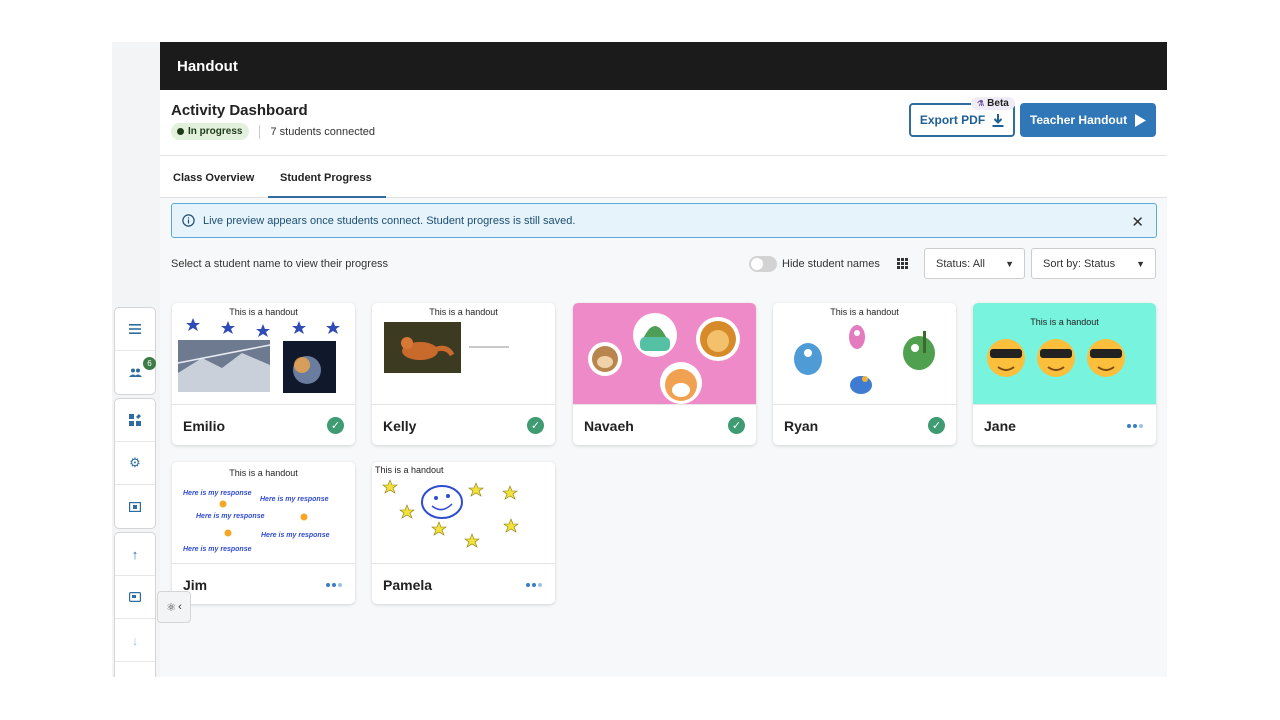 Image resolution: width=1280 pixels, height=720 pixels. Describe the element at coordinates (263, 518) in the screenshot. I see `small-emoji-image` at that location.